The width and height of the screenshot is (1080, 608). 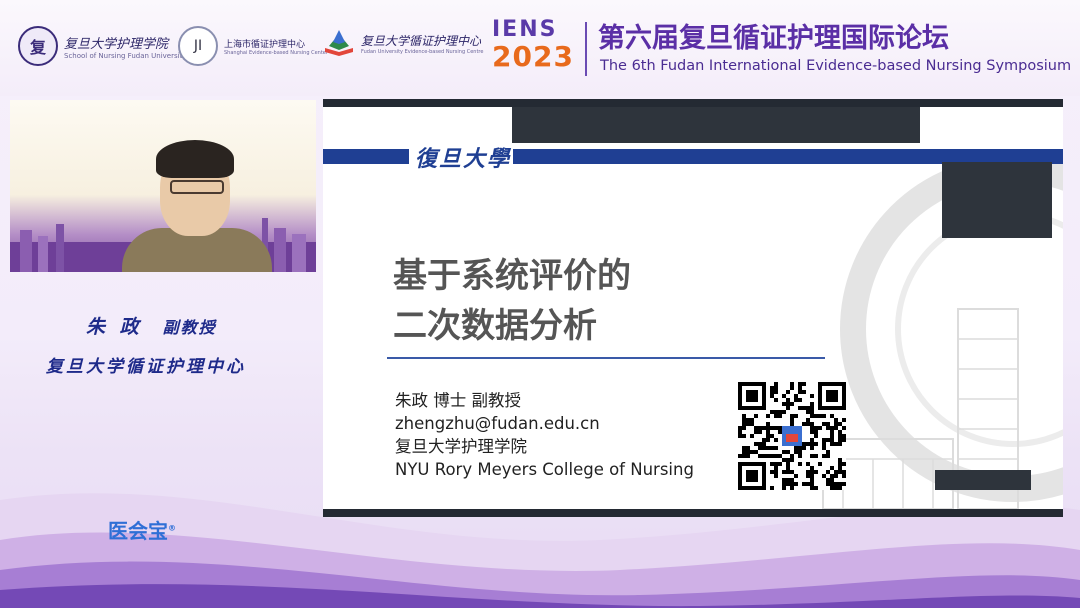 What do you see at coordinates (512, 276) in the screenshot?
I see `slide-title-line1: 基于系统评价的` at bounding box center [512, 276].